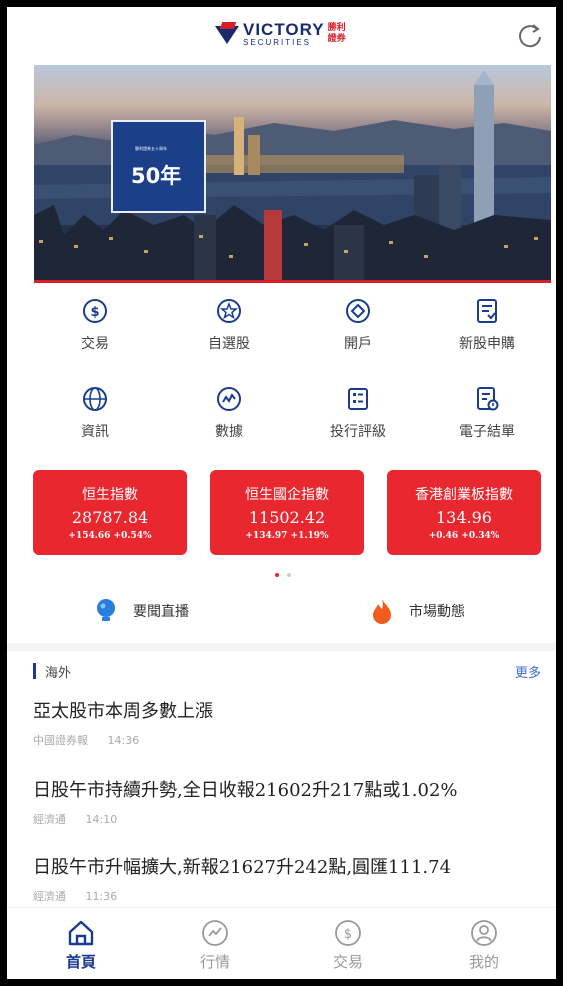 The height and width of the screenshot is (986, 563). What do you see at coordinates (289, 575) in the screenshot?
I see `carousel-dot` at bounding box center [289, 575].